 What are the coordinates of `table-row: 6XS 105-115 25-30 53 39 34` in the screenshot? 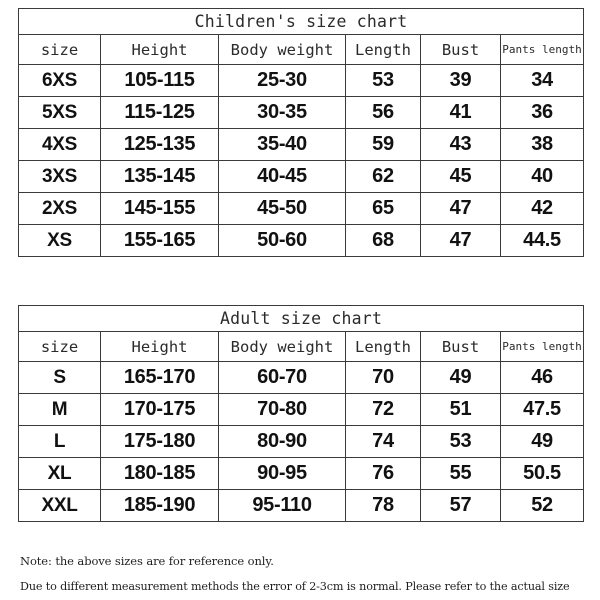 It's located at (301, 80).